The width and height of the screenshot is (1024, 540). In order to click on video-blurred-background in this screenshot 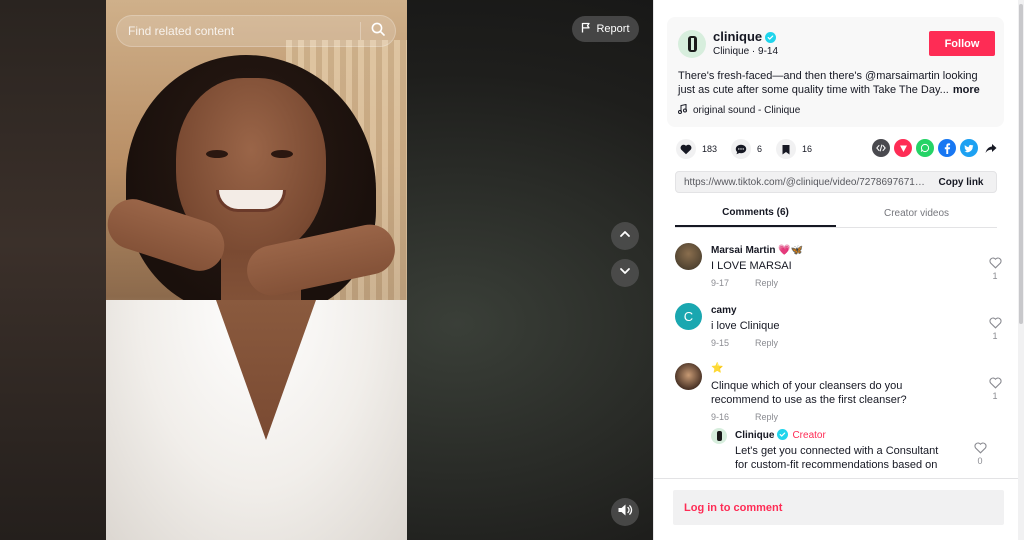, I will do `click(53, 270)`.